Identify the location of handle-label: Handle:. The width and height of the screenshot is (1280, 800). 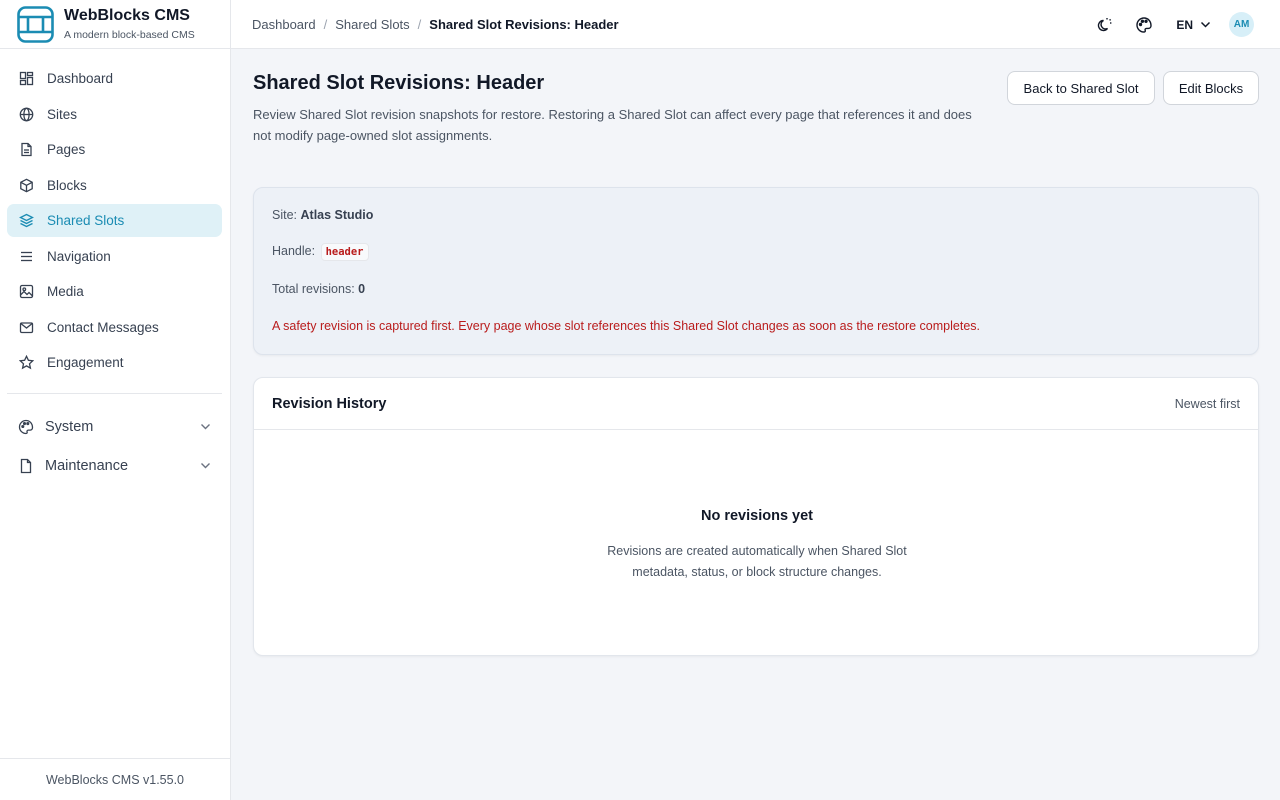
(294, 251).